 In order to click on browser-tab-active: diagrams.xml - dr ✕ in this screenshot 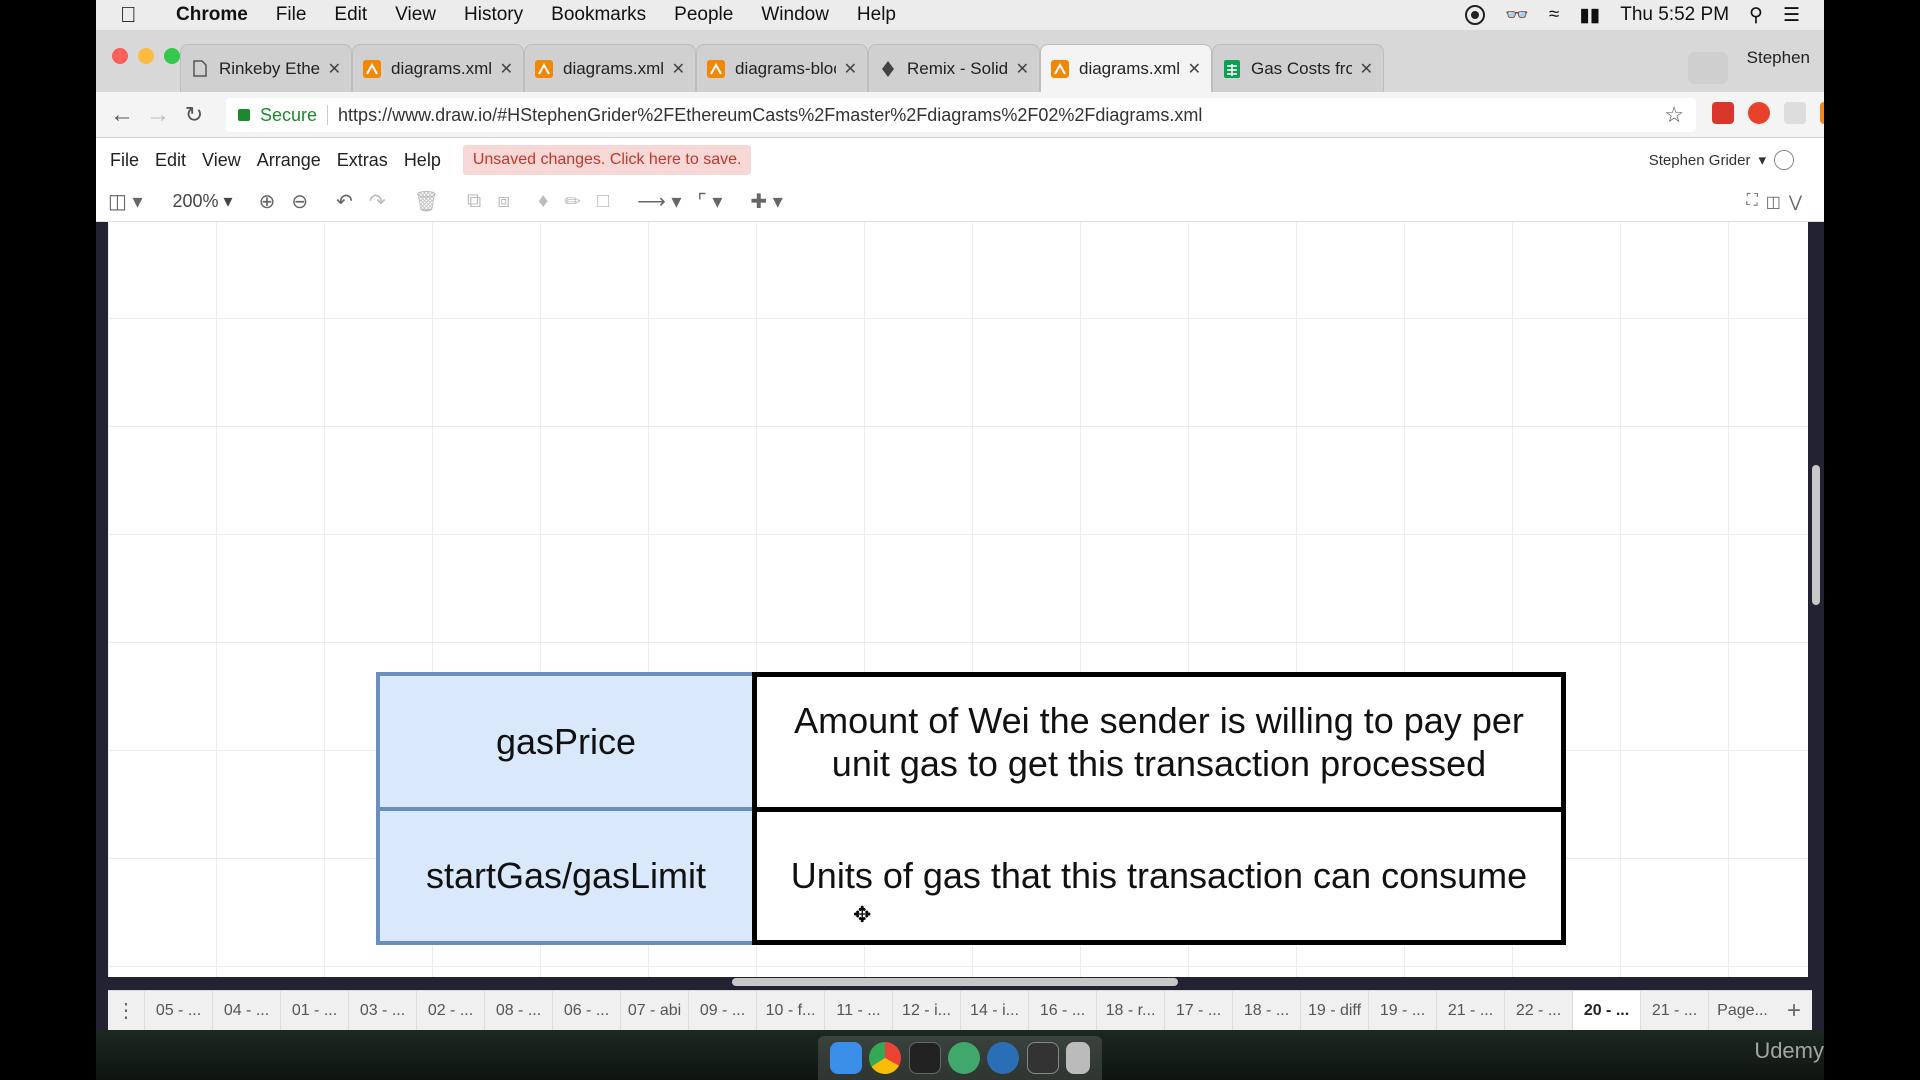, I will do `click(1126, 68)`.